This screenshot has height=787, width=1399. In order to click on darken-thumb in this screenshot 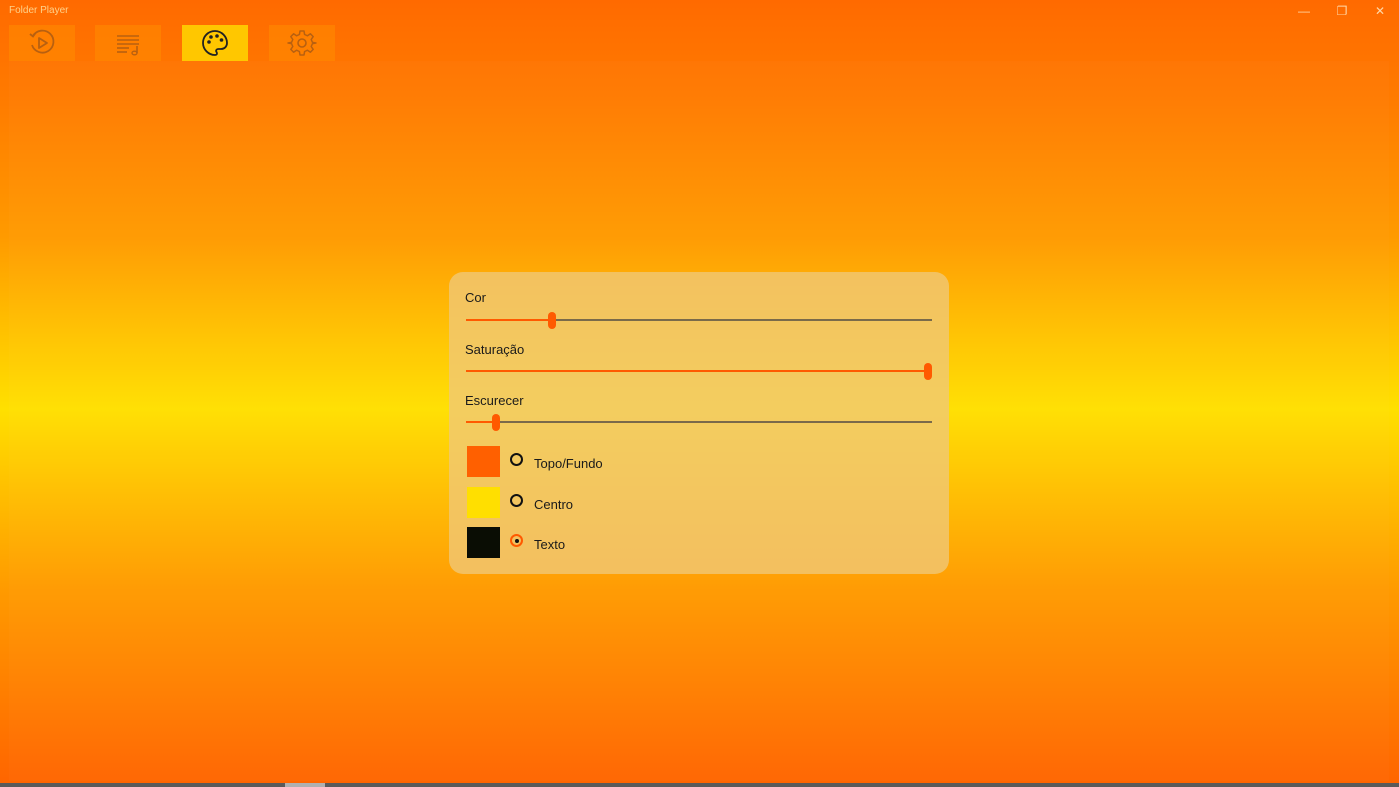, I will do `click(496, 422)`.